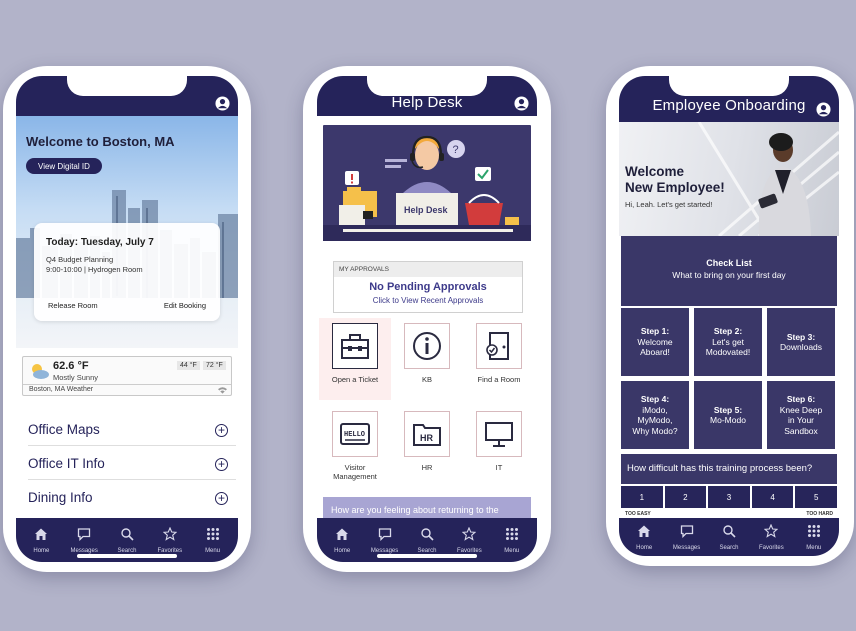  Describe the element at coordinates (655, 352) in the screenshot. I see `step-text: Aboard!` at that location.